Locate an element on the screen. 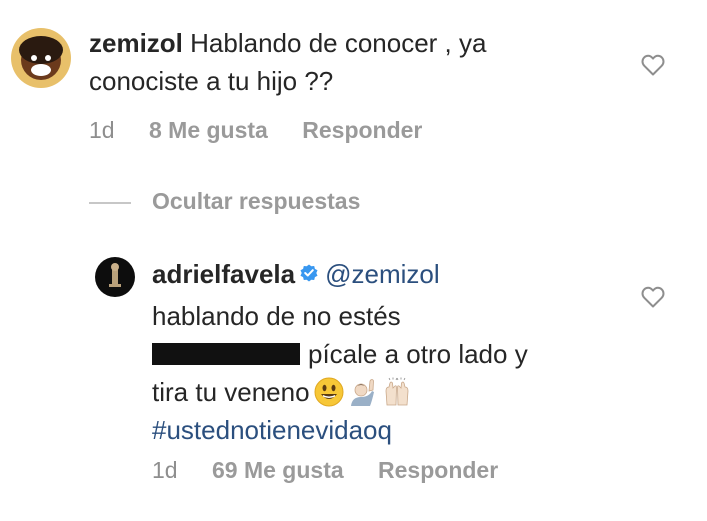  reply-mention: @zemizol is located at coordinates (382, 274).